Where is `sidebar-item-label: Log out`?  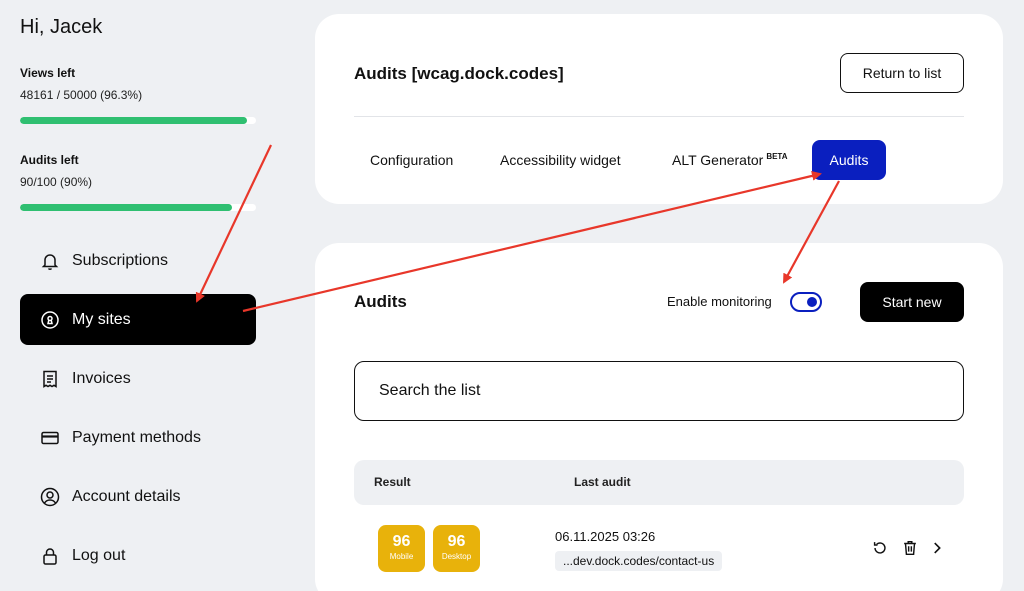
sidebar-item-label: Log out is located at coordinates (99, 555).